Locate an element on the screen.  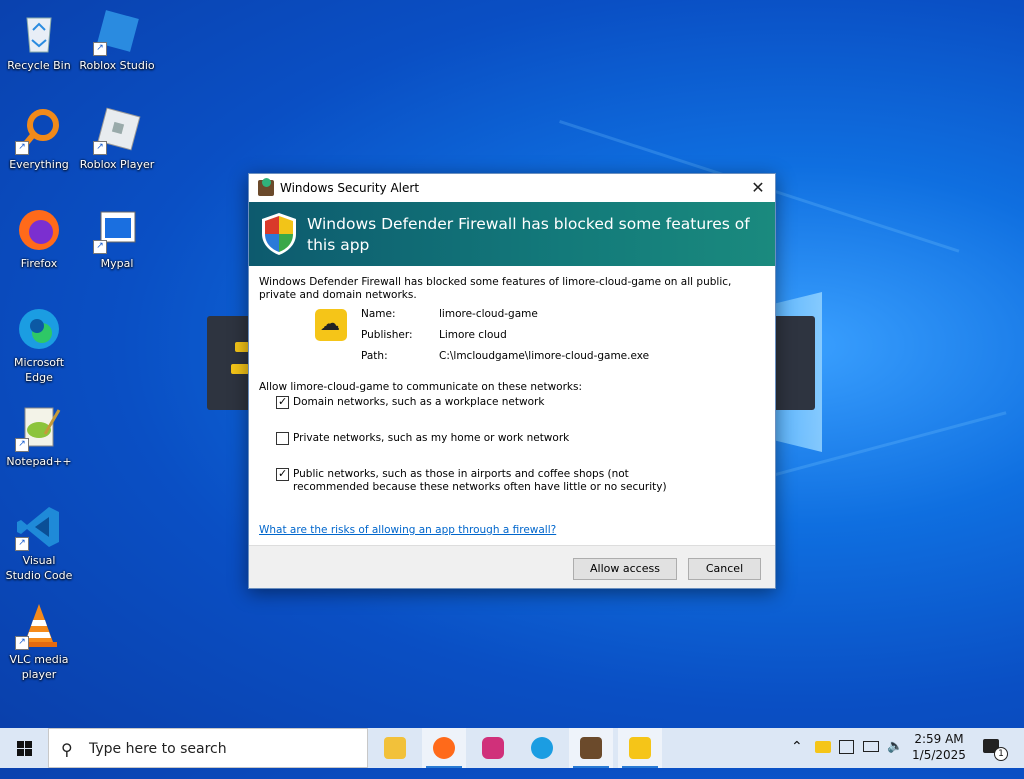
roblox-player-icon: ↗ is located at coordinates (117, 131).